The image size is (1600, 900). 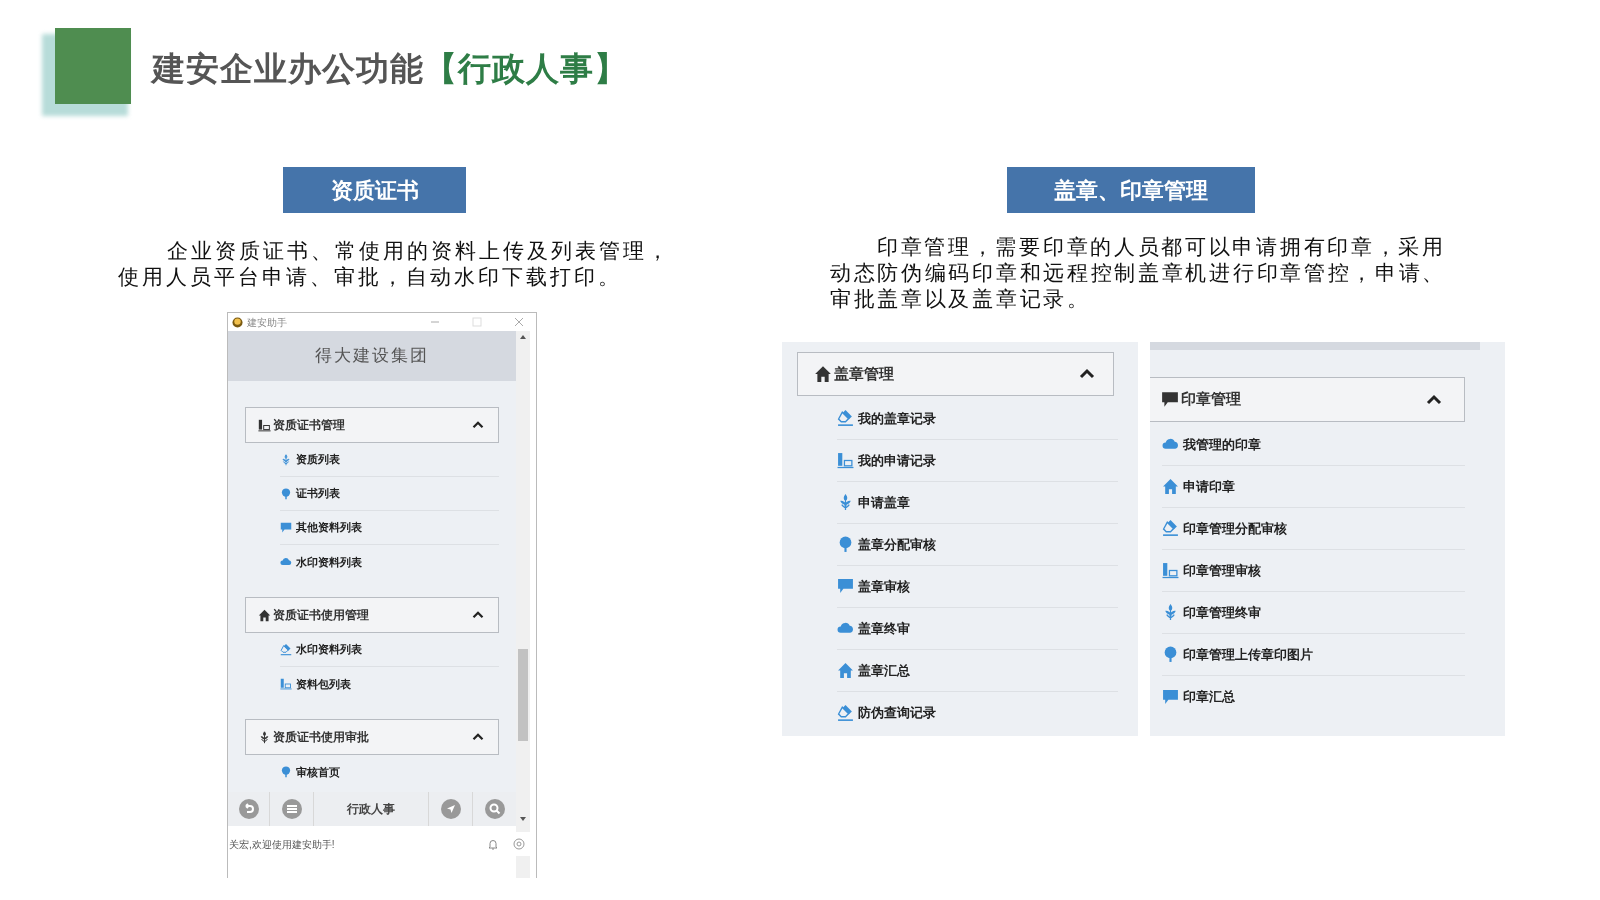 What do you see at coordinates (1313, 697) in the screenshot?
I see `menu-item: 印章汇总` at bounding box center [1313, 697].